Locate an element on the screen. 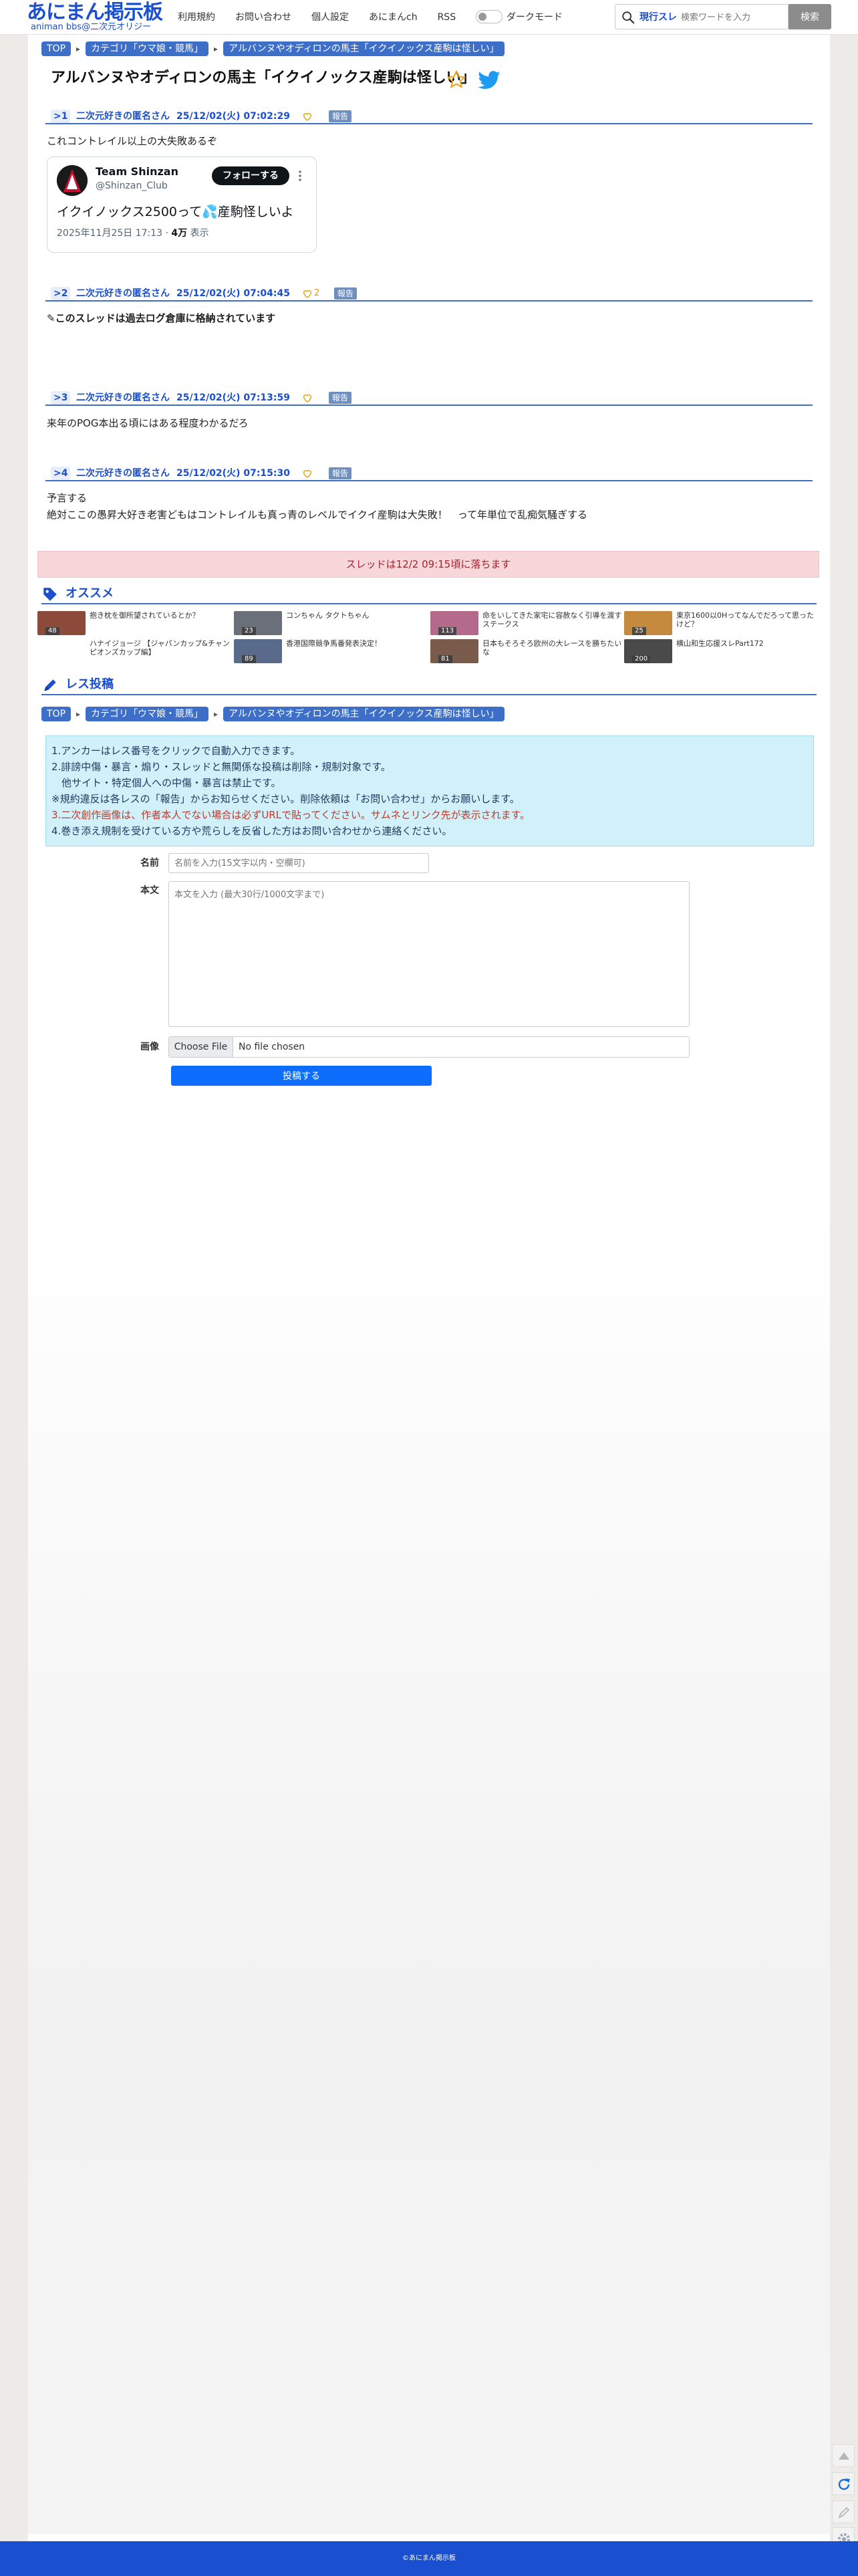  nav-rss: RSS is located at coordinates (447, 17).